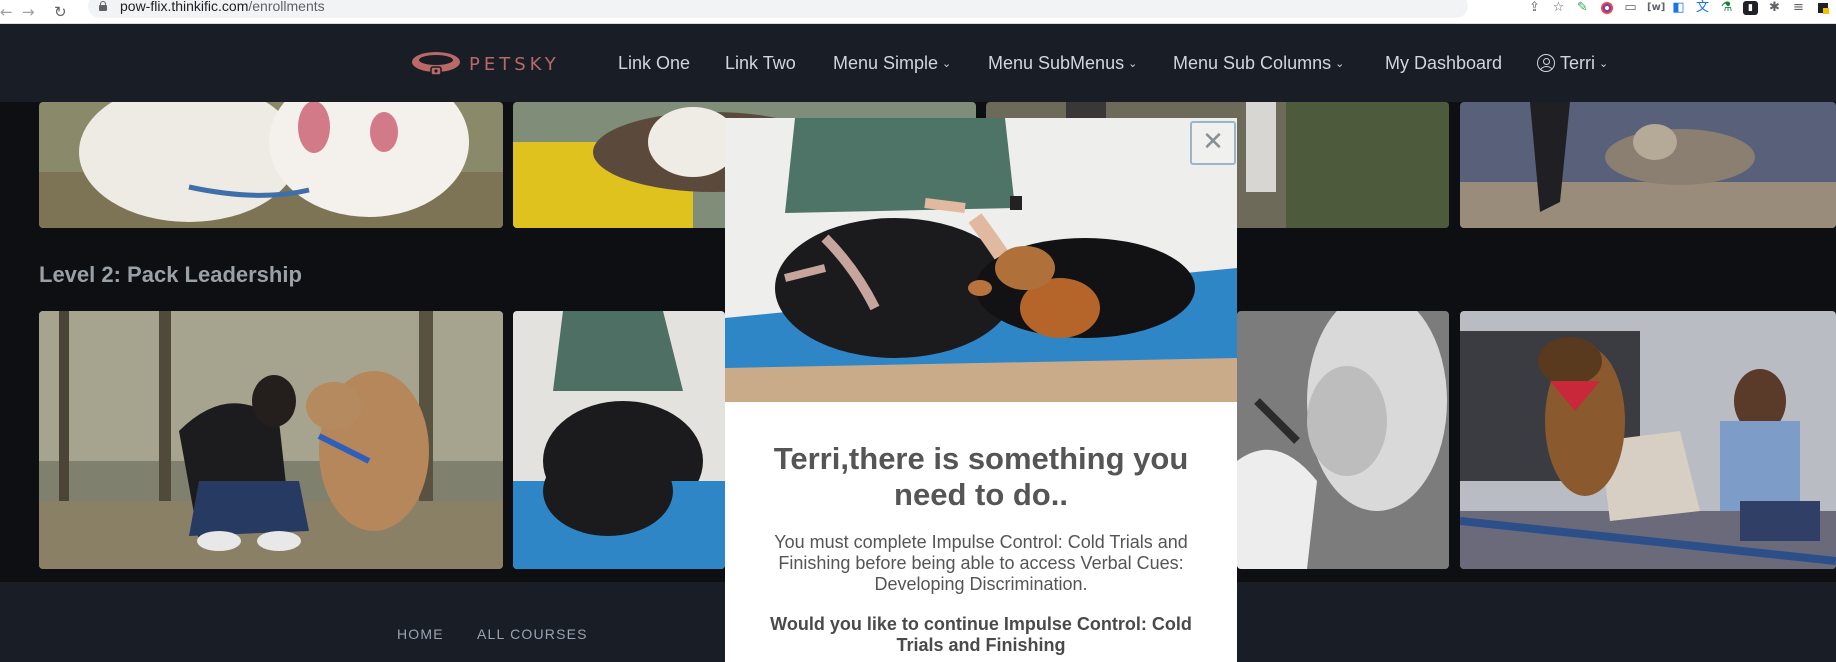  What do you see at coordinates (170, 274) in the screenshot?
I see `section-title-level-2: Level 2: Pack Leadership` at bounding box center [170, 274].